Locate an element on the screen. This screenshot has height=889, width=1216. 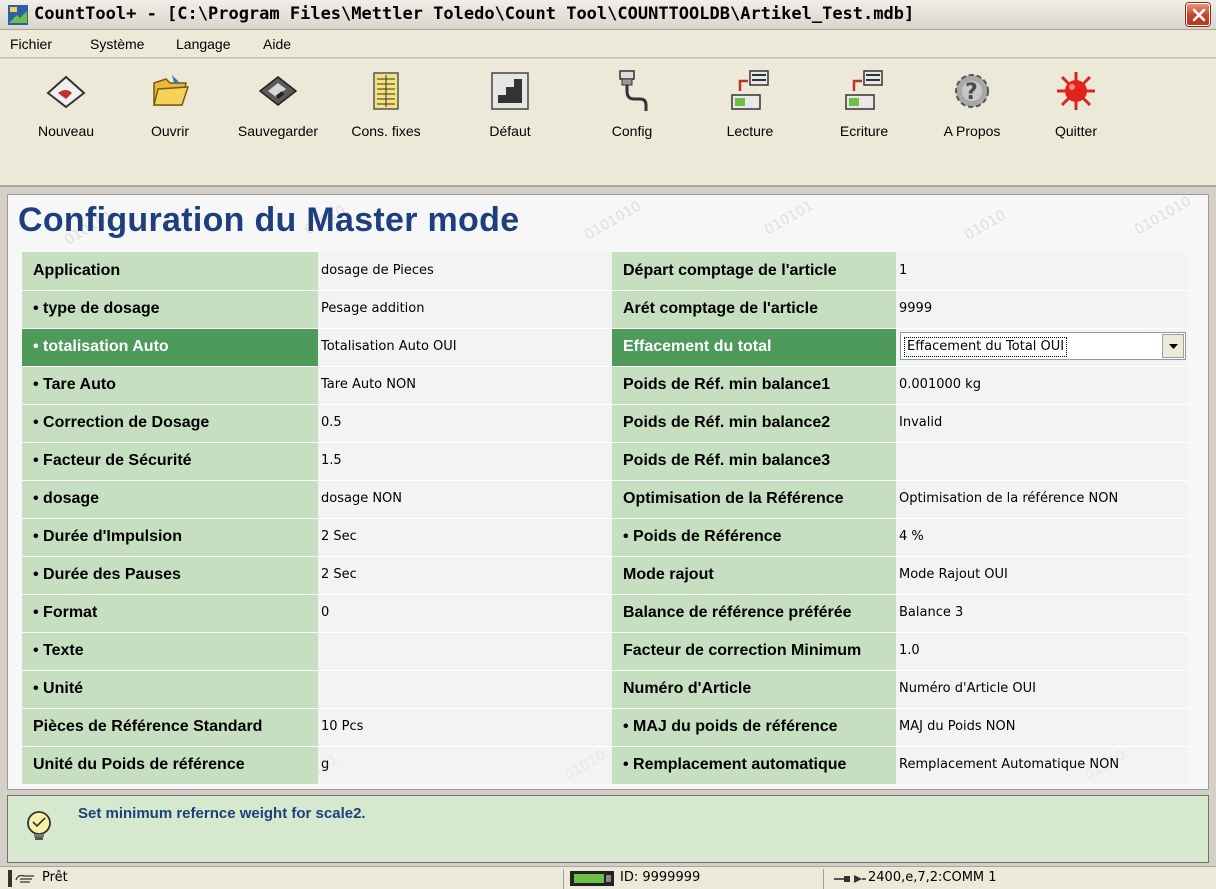
setting-value: 1.5 is located at coordinates (465, 461).